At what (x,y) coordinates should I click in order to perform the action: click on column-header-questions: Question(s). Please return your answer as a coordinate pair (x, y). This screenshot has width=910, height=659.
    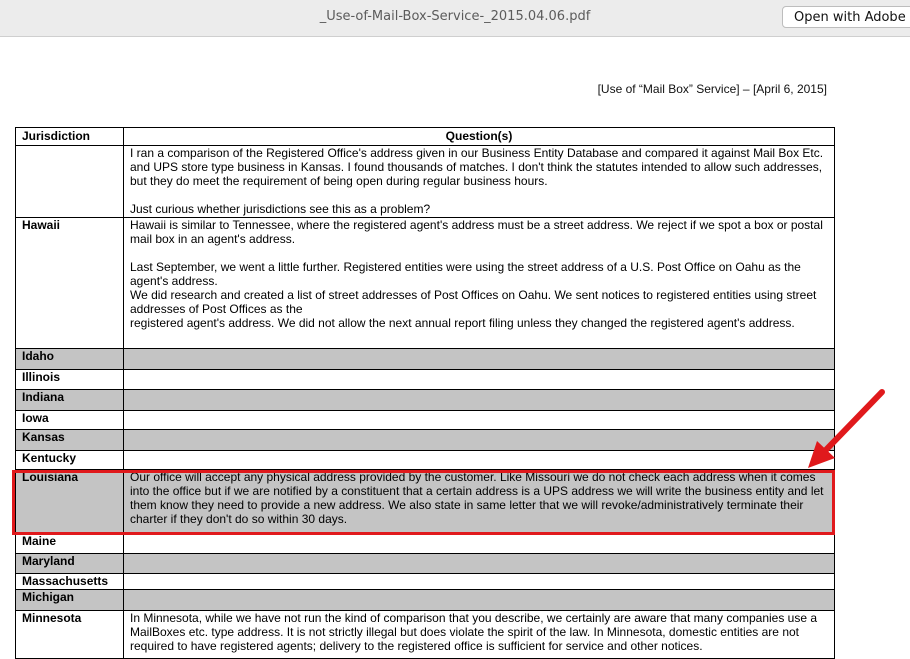
    Looking at the image, I should click on (479, 136).